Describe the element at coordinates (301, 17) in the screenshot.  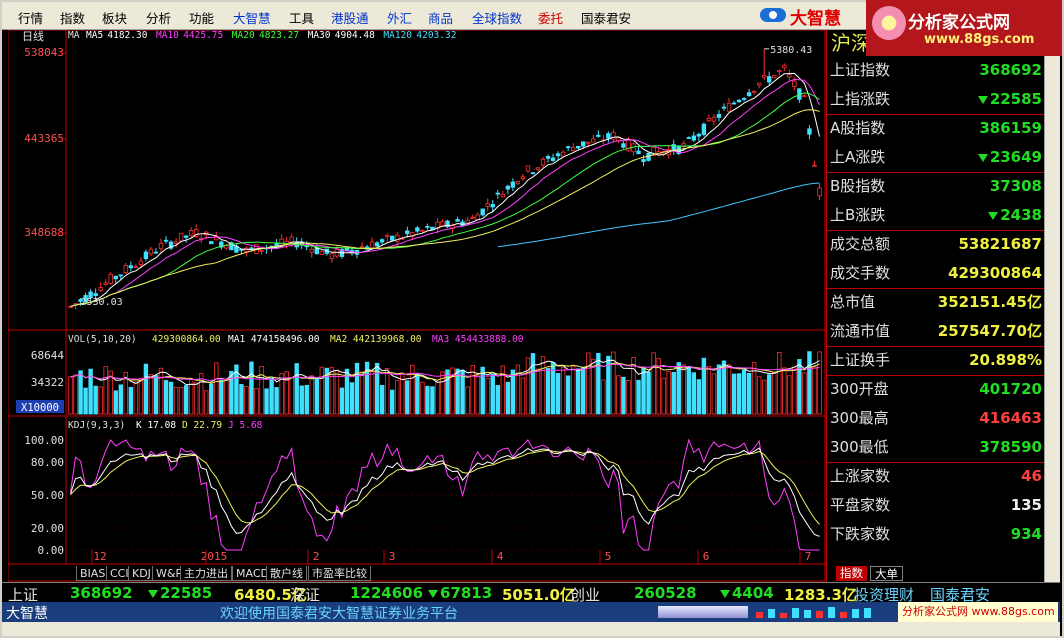
I see `menu-item: 工具` at that location.